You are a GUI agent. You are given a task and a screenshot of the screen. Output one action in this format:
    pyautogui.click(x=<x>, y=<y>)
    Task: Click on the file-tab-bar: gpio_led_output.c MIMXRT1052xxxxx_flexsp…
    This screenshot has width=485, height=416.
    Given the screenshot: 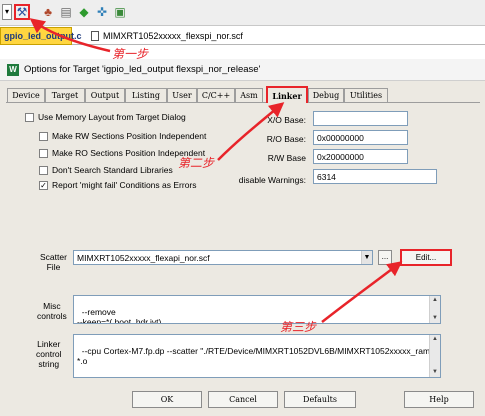 What is the action you would take?
    pyautogui.click(x=242, y=36)
    